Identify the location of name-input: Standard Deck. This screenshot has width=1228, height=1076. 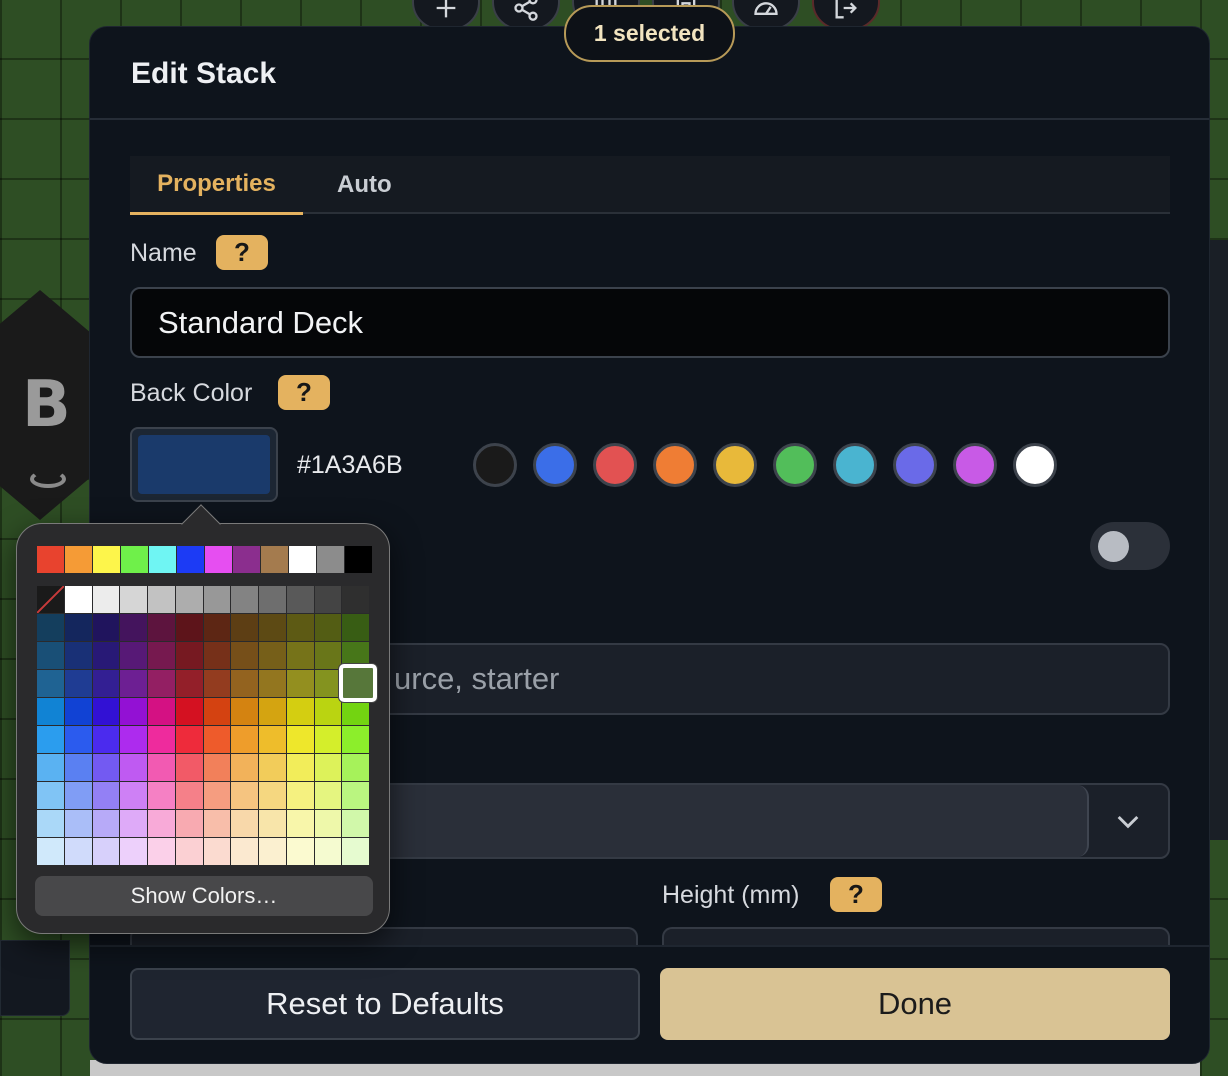
(650, 322).